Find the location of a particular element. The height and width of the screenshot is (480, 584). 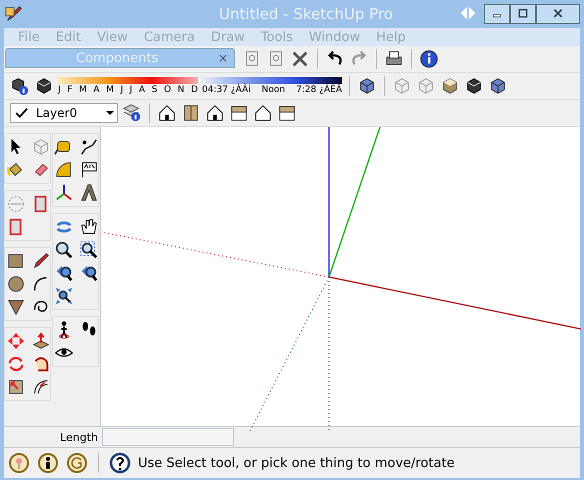

location-badge-icon is located at coordinates (19, 463).